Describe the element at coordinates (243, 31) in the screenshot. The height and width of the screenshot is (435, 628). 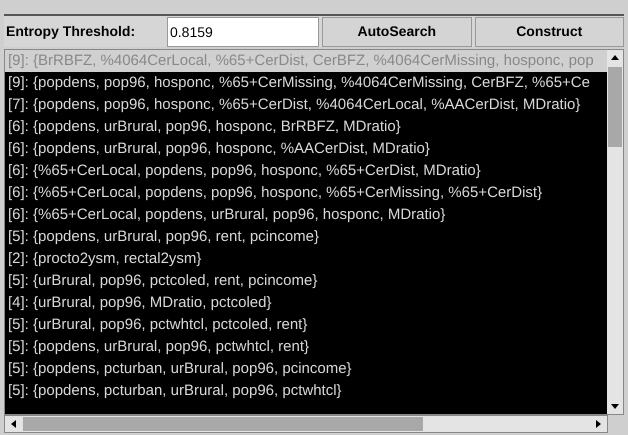
I see `threshold-field: 0.8159` at that location.